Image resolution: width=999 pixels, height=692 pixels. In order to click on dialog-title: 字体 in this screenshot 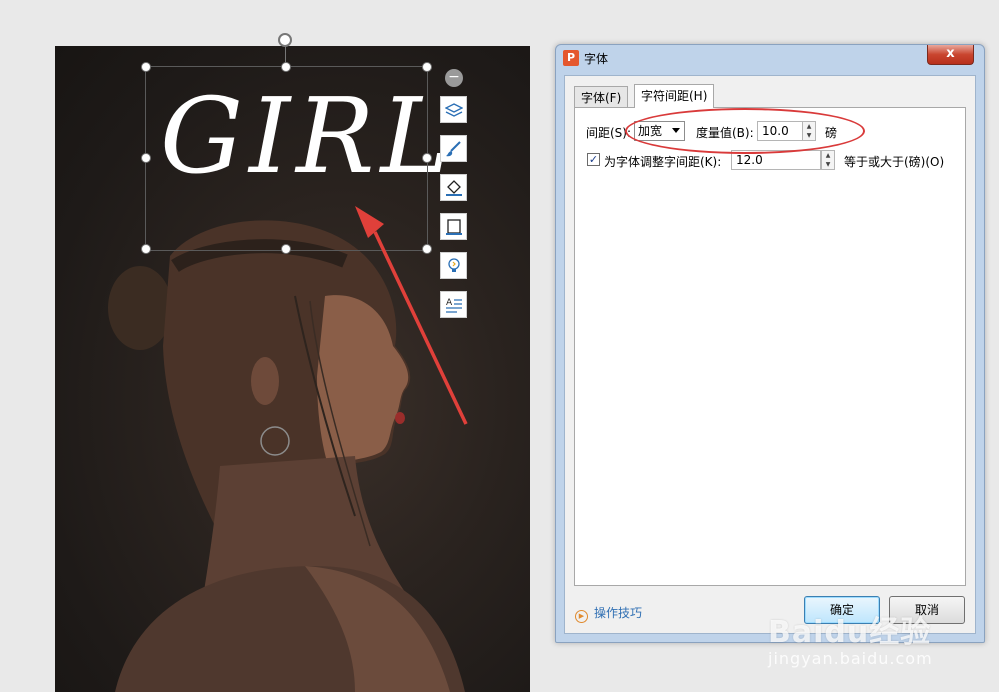, I will do `click(596, 59)`.